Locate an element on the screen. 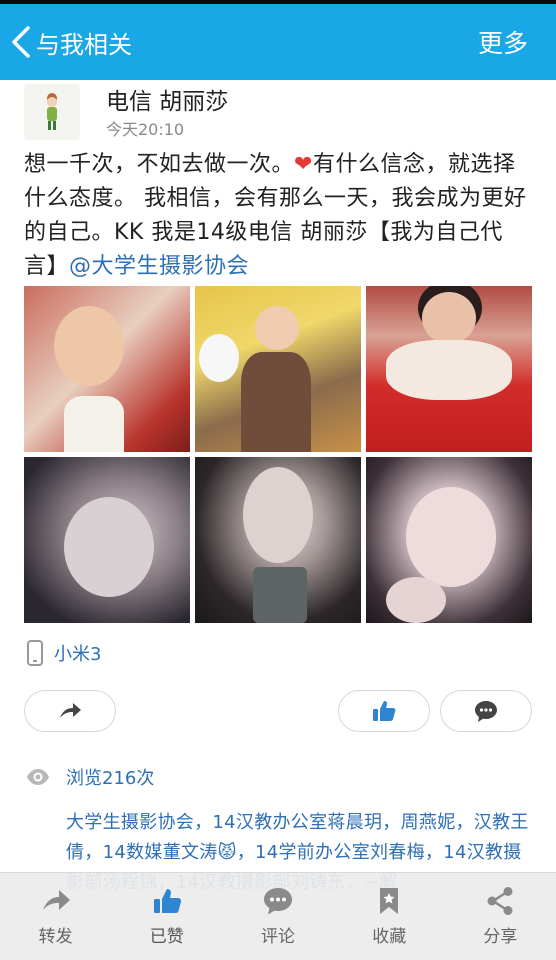  page-title: 与我相关 is located at coordinates (84, 44).